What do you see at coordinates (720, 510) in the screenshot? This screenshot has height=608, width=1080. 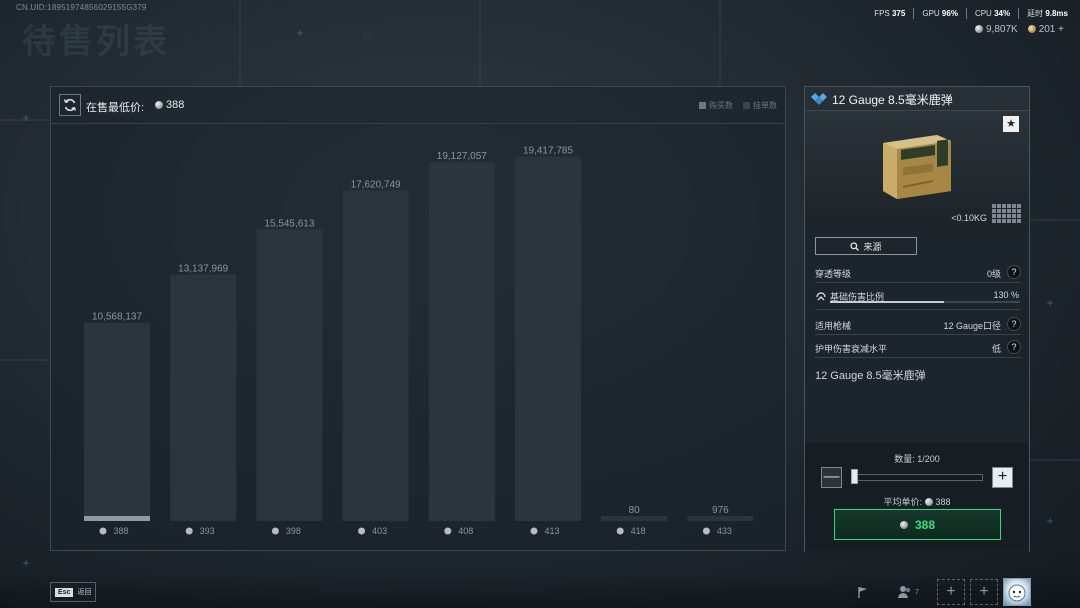 I see `bar-value-label: 976` at bounding box center [720, 510].